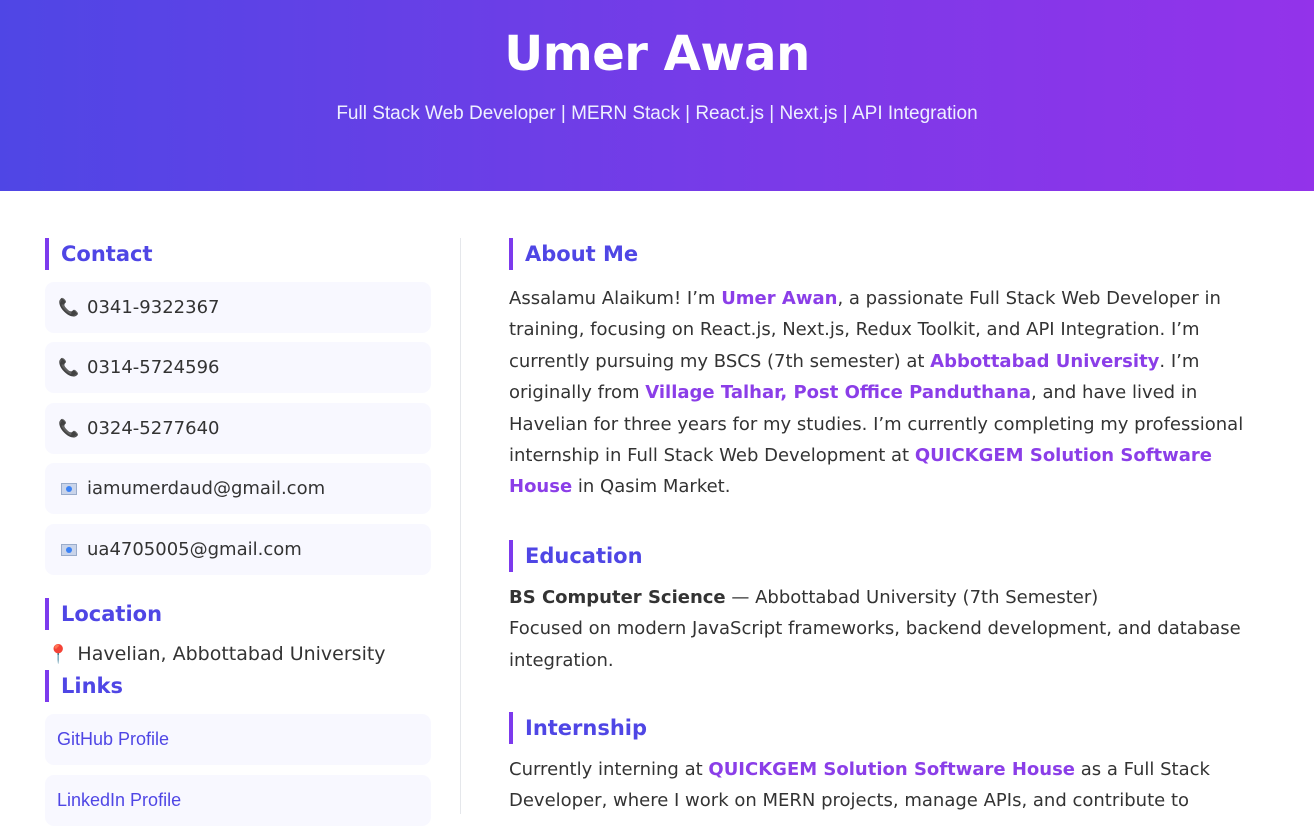 Image resolution: width=1314 pixels, height=826 pixels. Describe the element at coordinates (894, 555) in the screenshot. I see `education-heading: Education` at that location.